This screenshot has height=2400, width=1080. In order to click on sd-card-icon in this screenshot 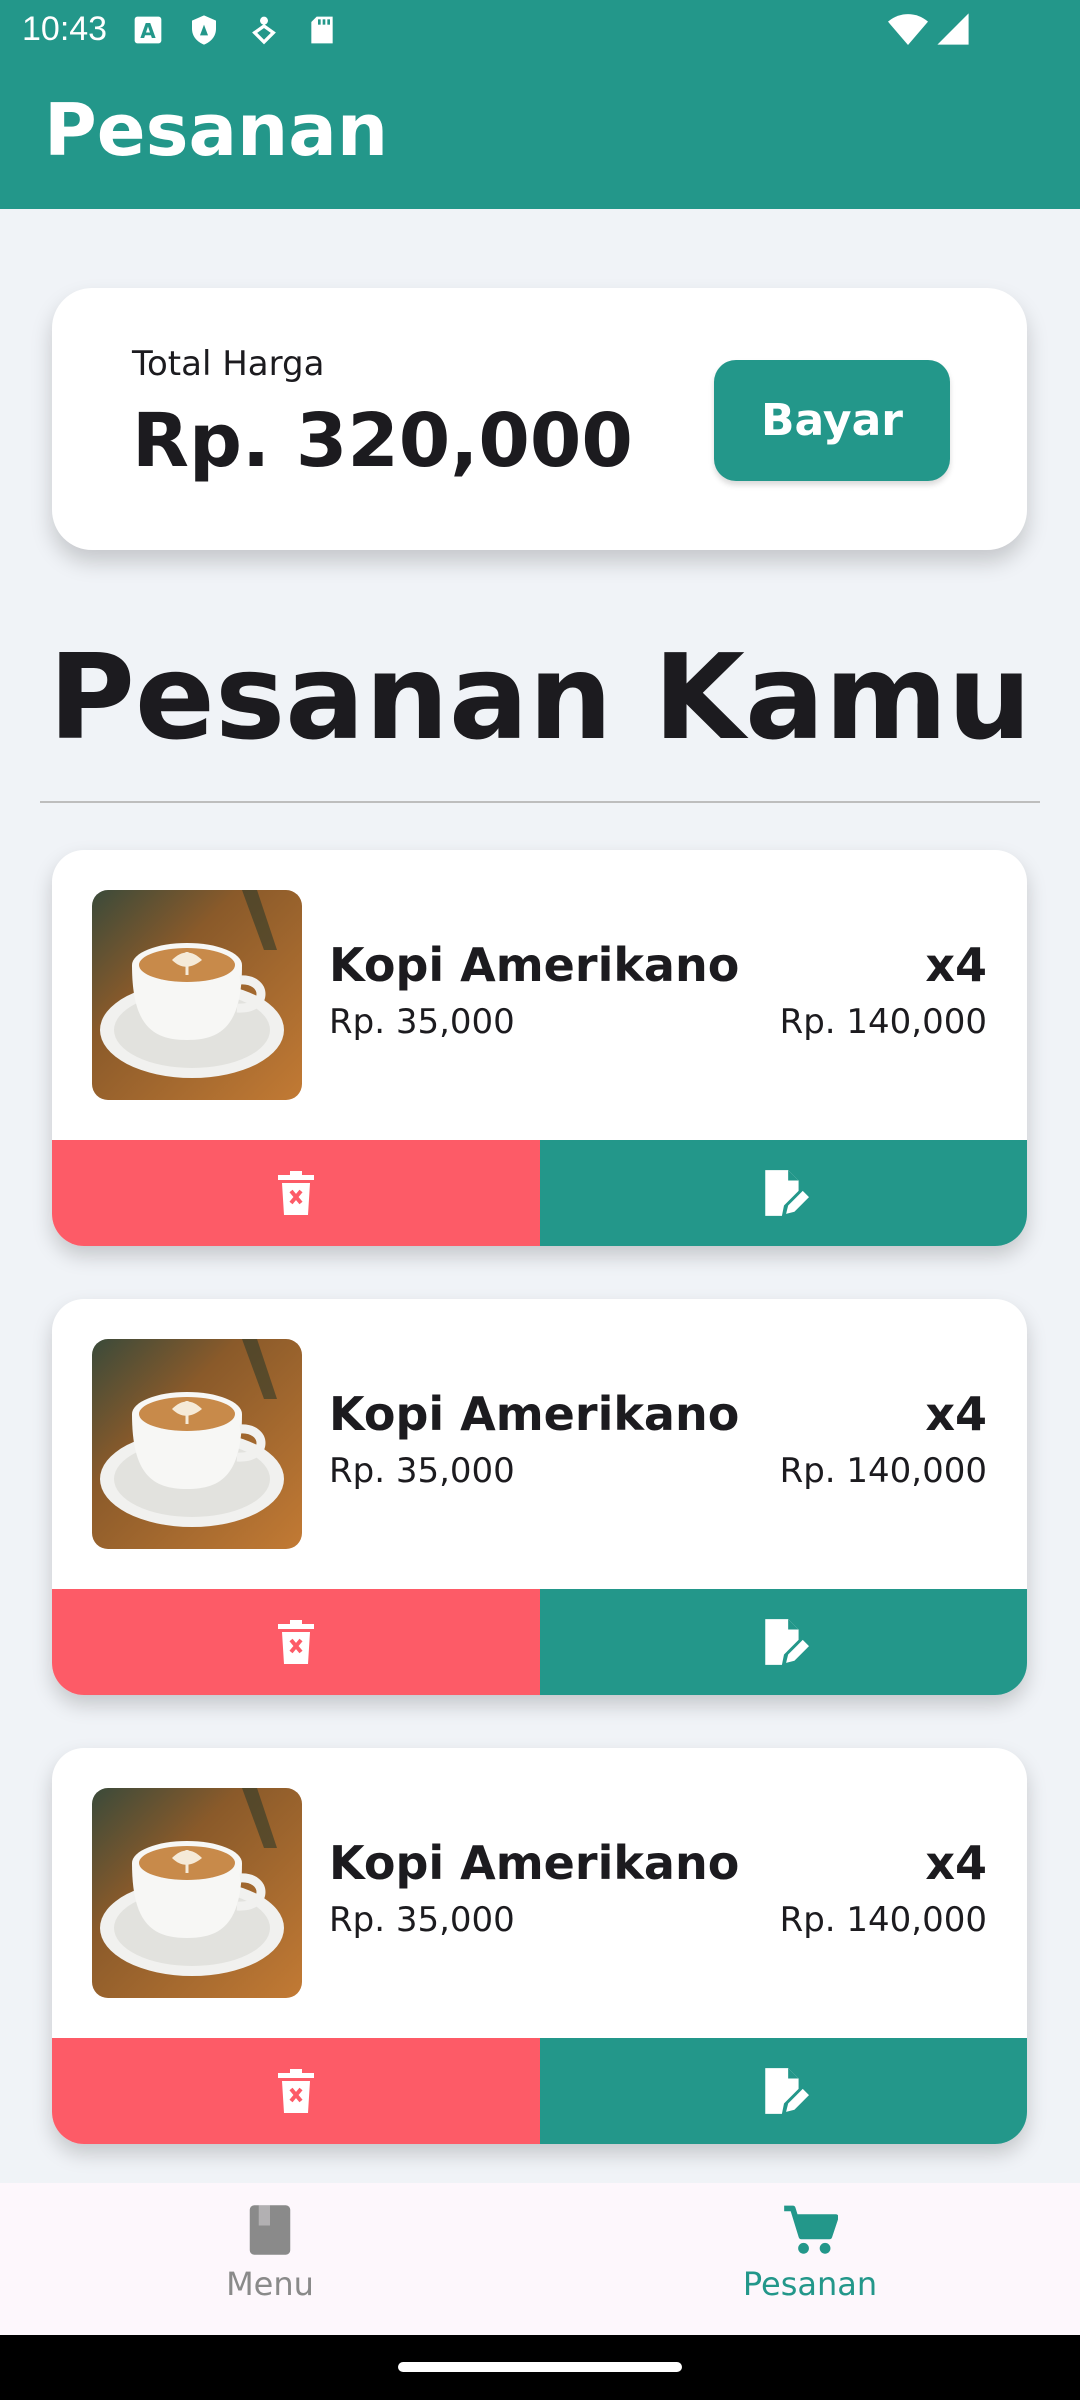, I will do `click(322, 30)`.